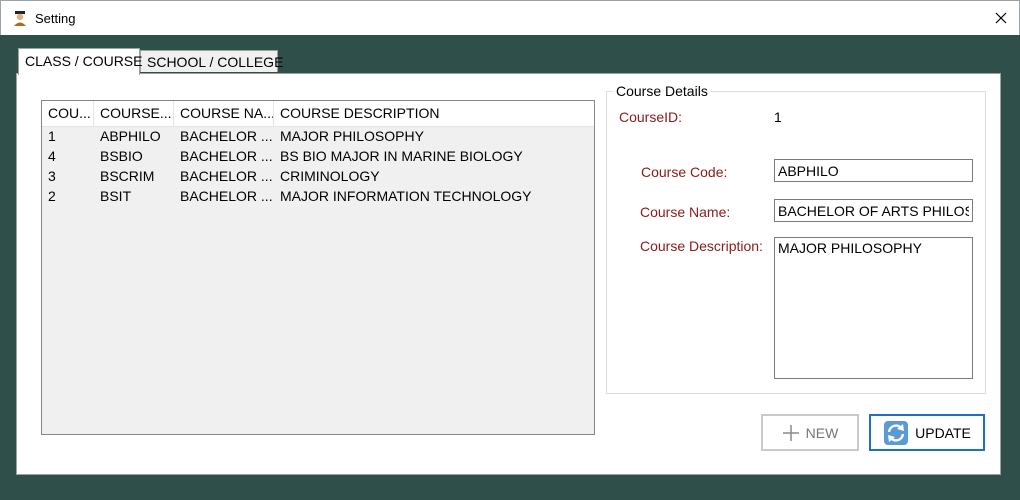 Image resolution: width=1020 pixels, height=500 pixels. Describe the element at coordinates (20, 18) in the screenshot. I see `student-graduate-icon` at that location.